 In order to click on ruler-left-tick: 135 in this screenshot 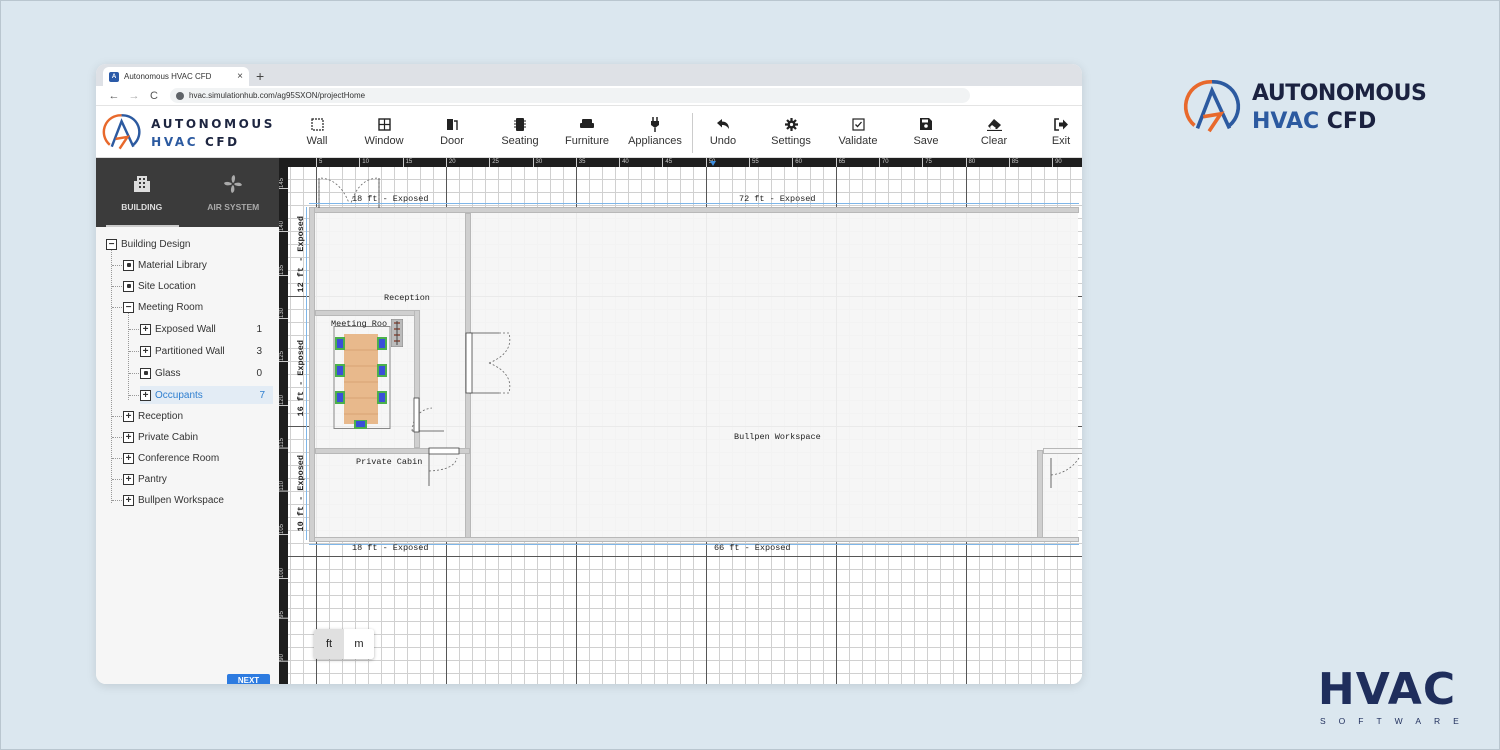, I will do `click(283, 270)`.